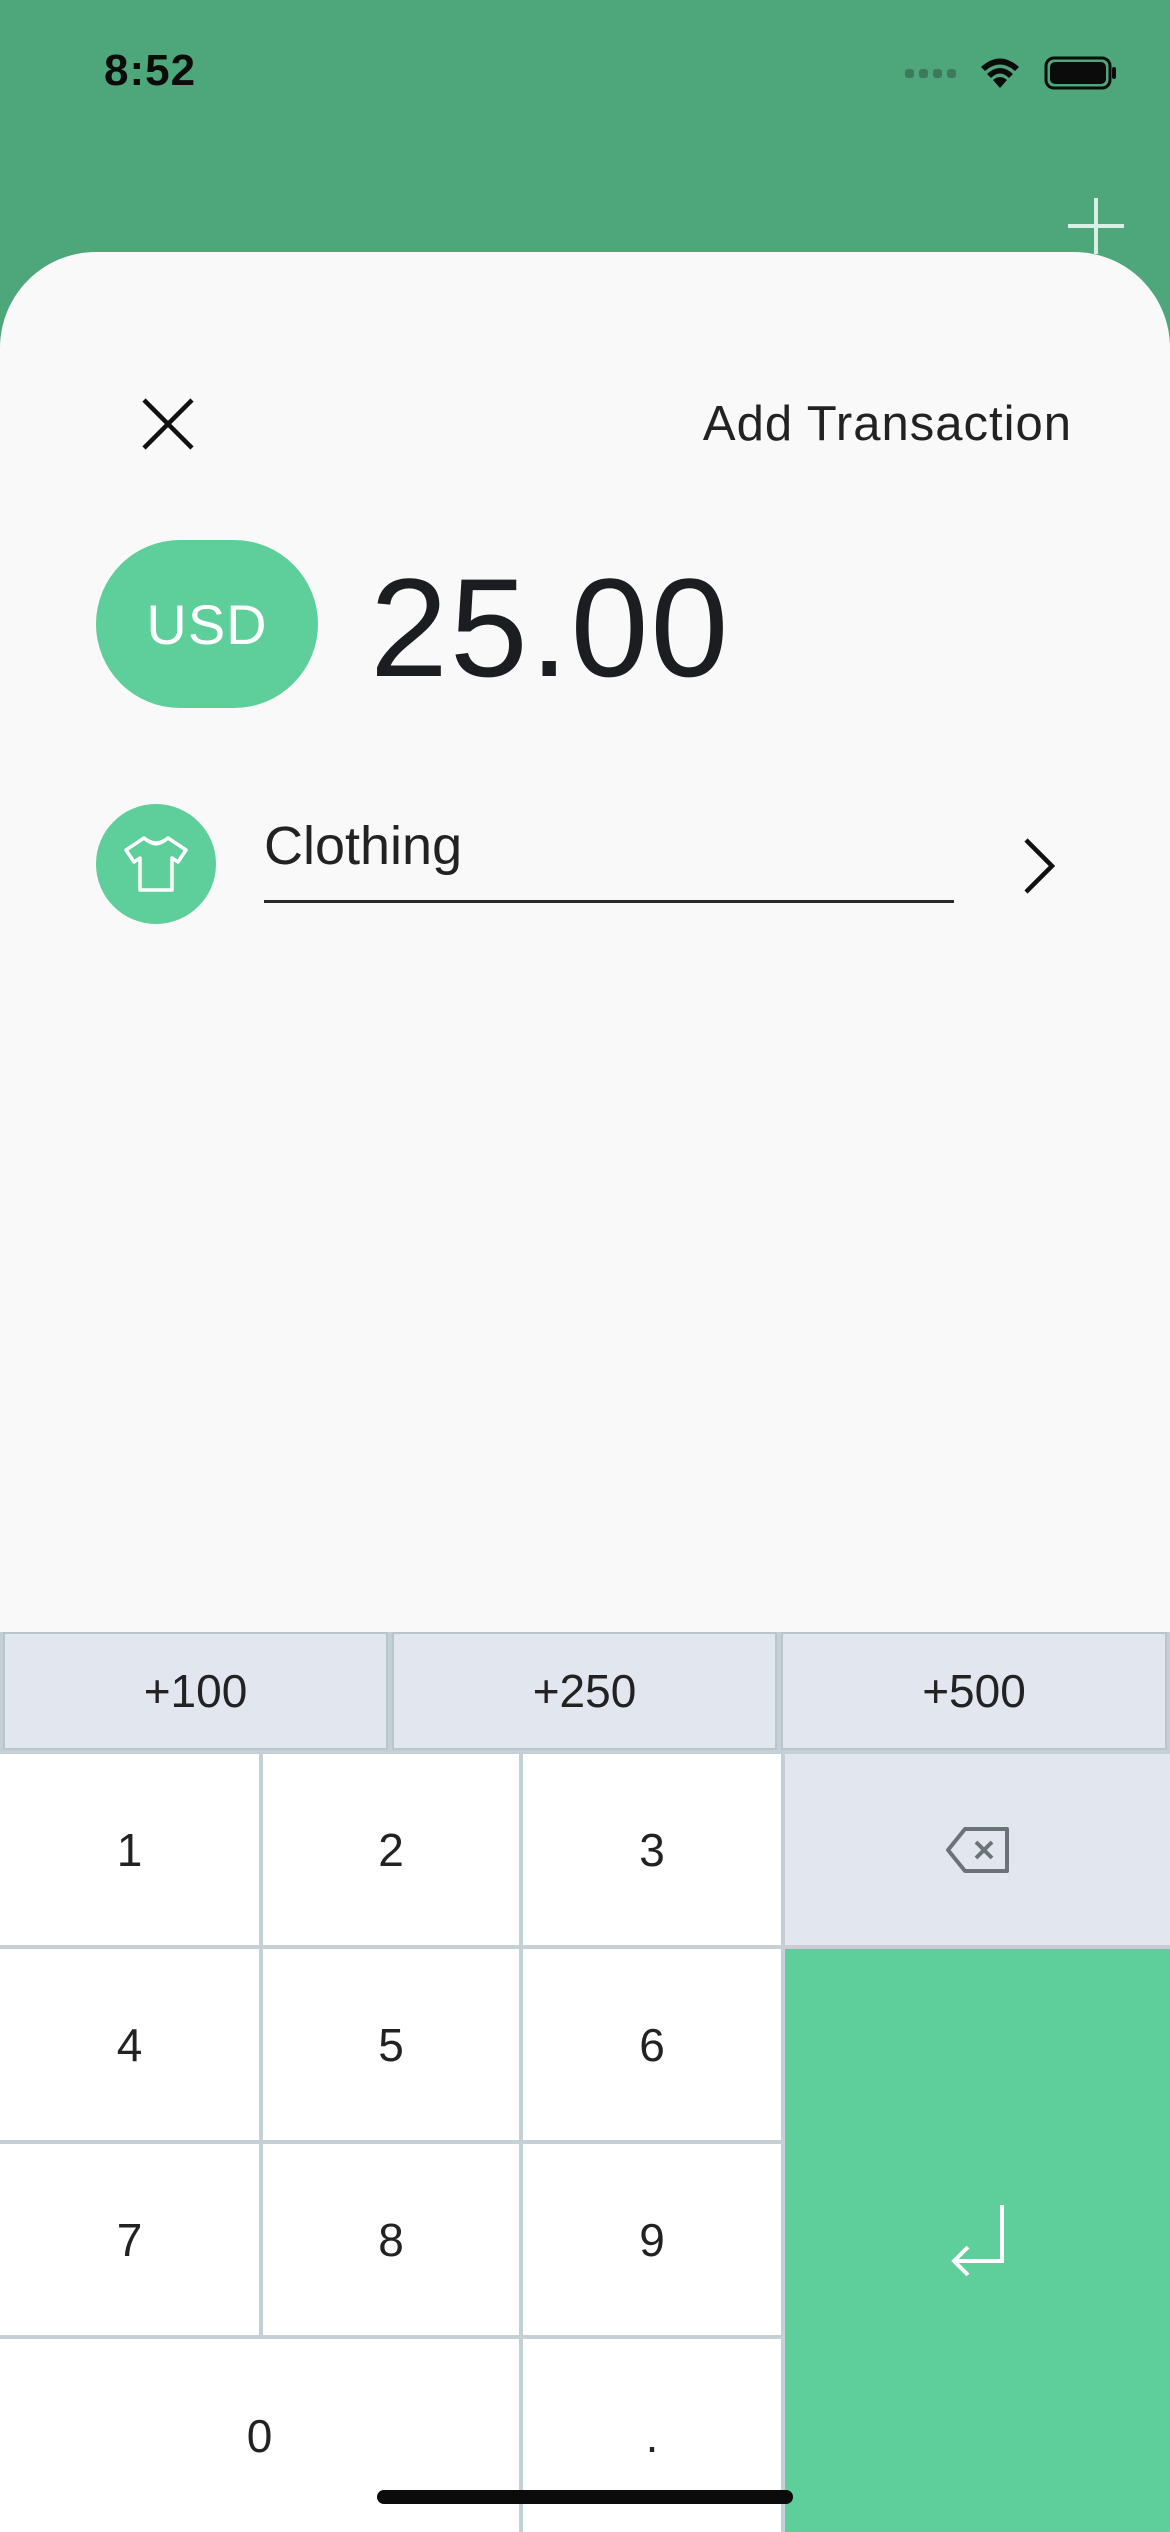  I want to click on key-label: ., so click(652, 2435).